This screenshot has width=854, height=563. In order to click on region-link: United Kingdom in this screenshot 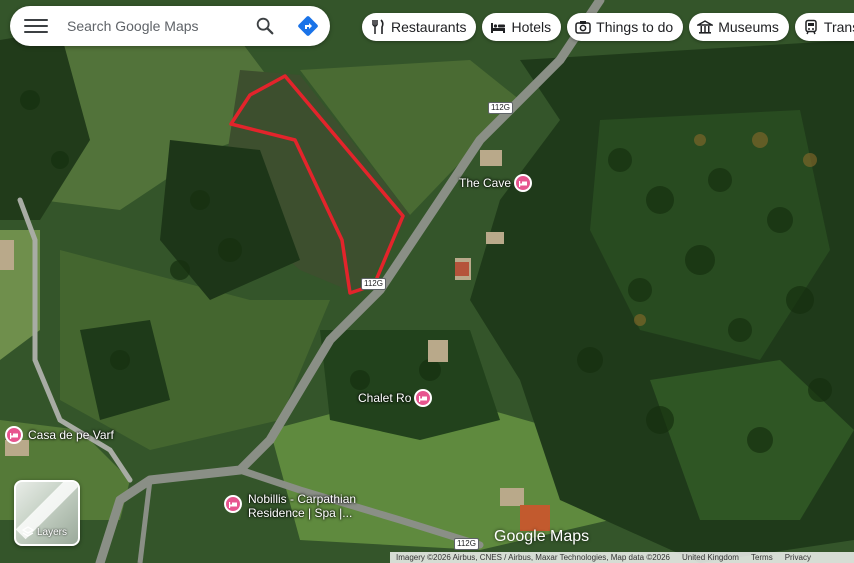, I will do `click(710, 557)`.